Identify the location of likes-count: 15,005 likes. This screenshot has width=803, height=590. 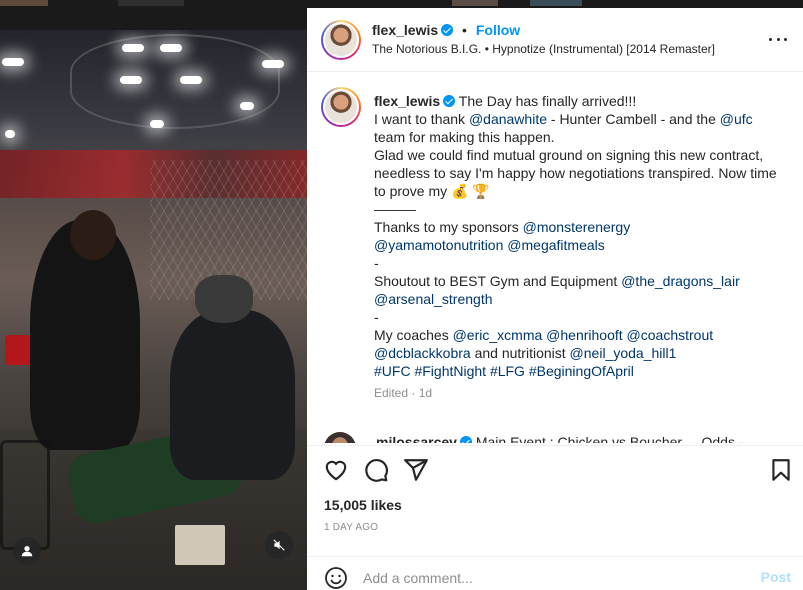
(363, 505).